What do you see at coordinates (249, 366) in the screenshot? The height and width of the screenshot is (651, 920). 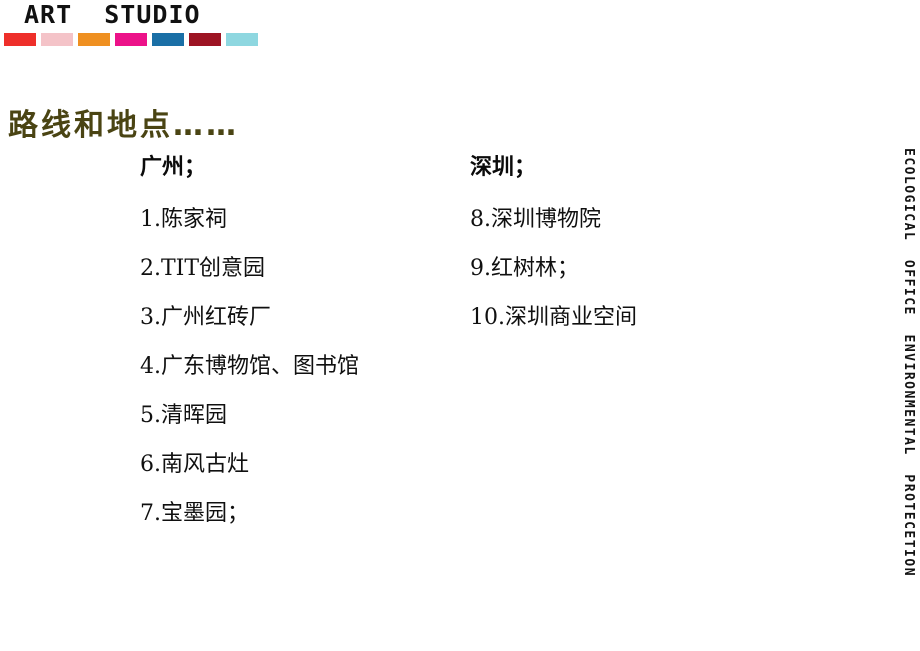 I see `list-item: 4.广东博物馆、图书馆` at bounding box center [249, 366].